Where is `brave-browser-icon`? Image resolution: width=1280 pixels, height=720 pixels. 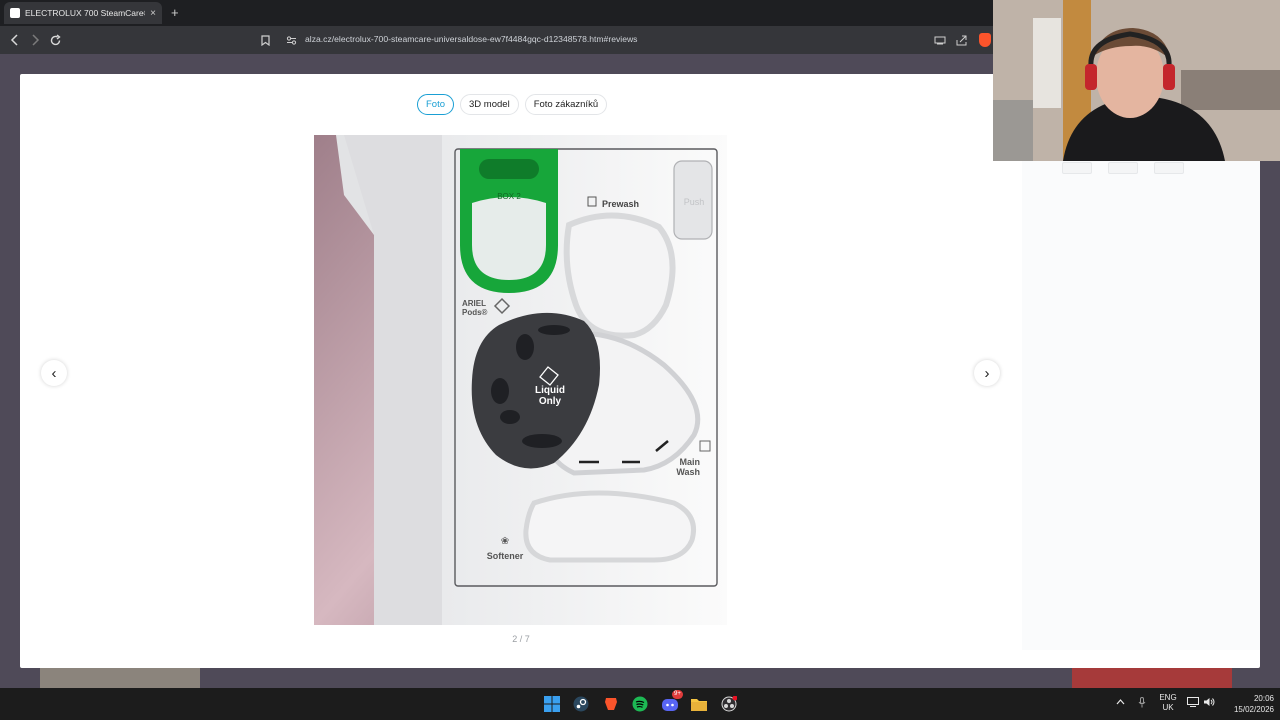
brave-browser-icon is located at coordinates (611, 704).